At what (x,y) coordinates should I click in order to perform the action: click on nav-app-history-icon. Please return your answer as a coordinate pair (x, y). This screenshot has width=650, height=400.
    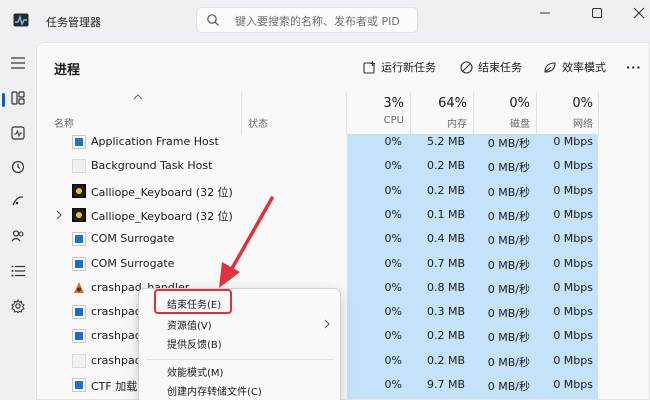
    Looking at the image, I should click on (18, 167).